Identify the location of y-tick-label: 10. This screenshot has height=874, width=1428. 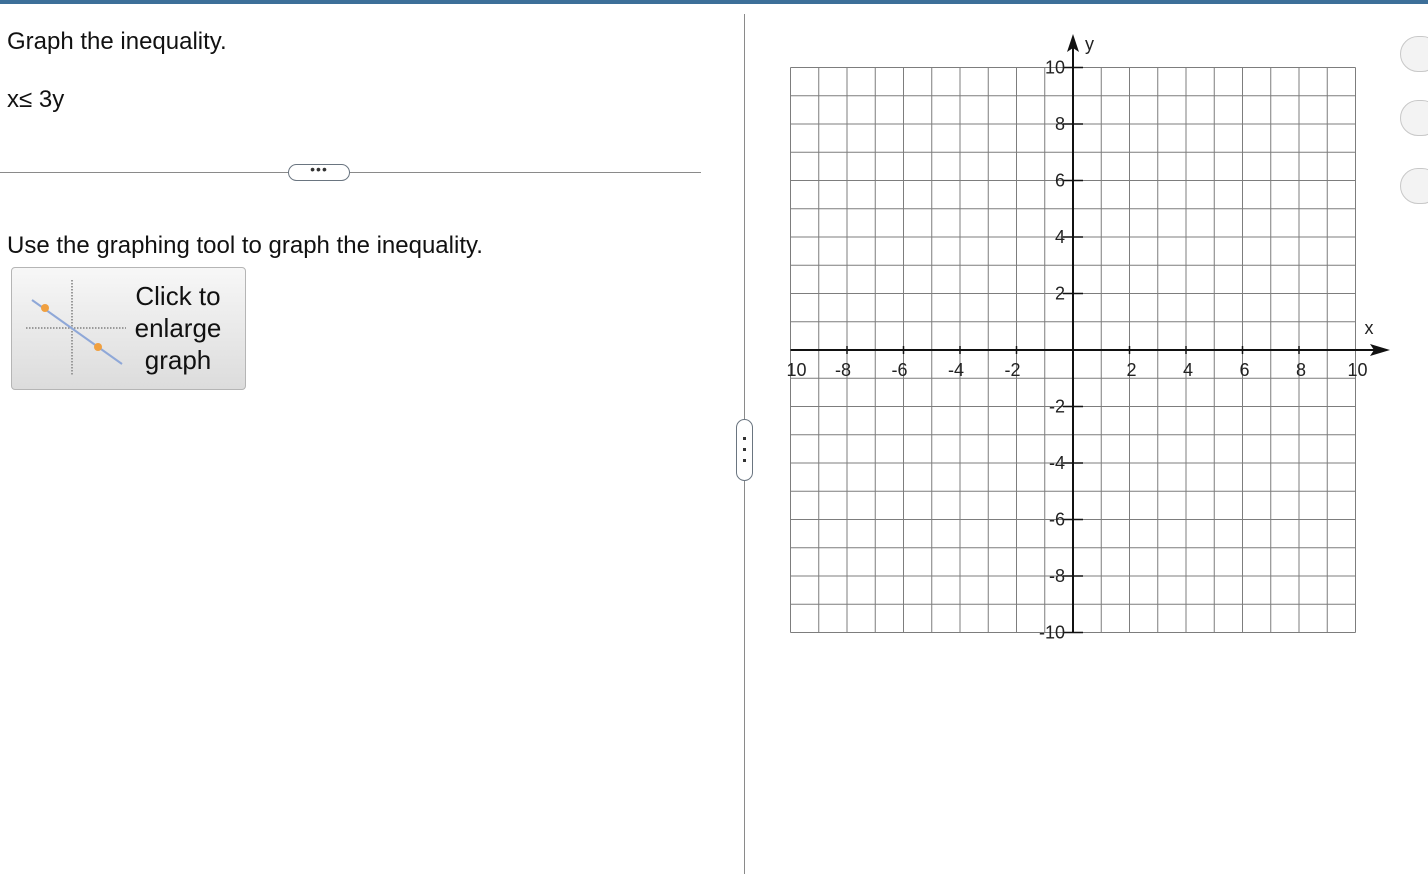
(1055, 68).